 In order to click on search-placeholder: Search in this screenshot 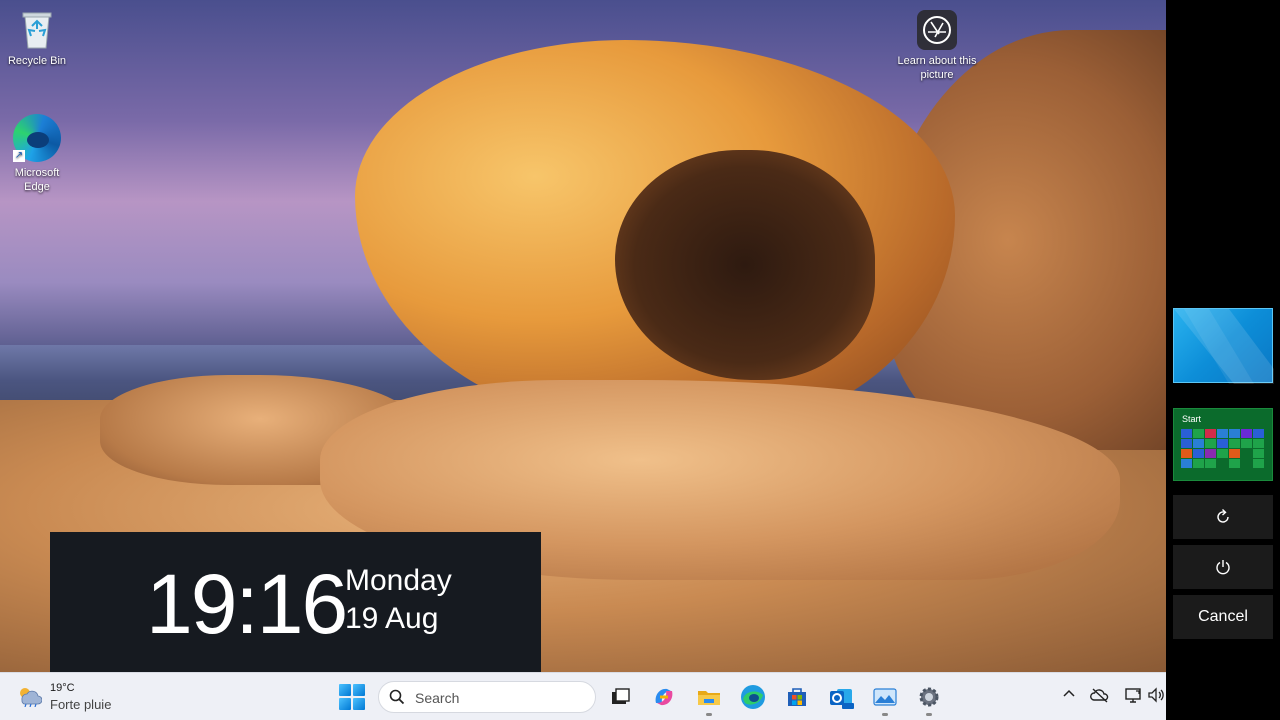, I will do `click(437, 698)`.